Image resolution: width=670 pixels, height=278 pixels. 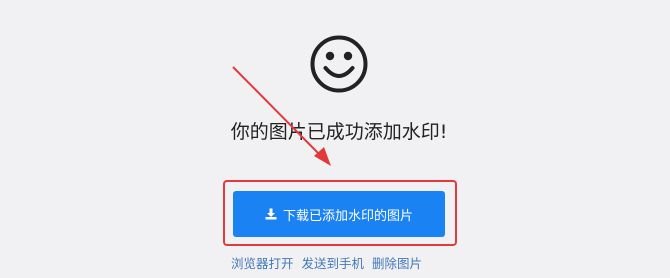 I want to click on action-links: 浏览器打开 发送到手机 删除图片, so click(x=326, y=264).